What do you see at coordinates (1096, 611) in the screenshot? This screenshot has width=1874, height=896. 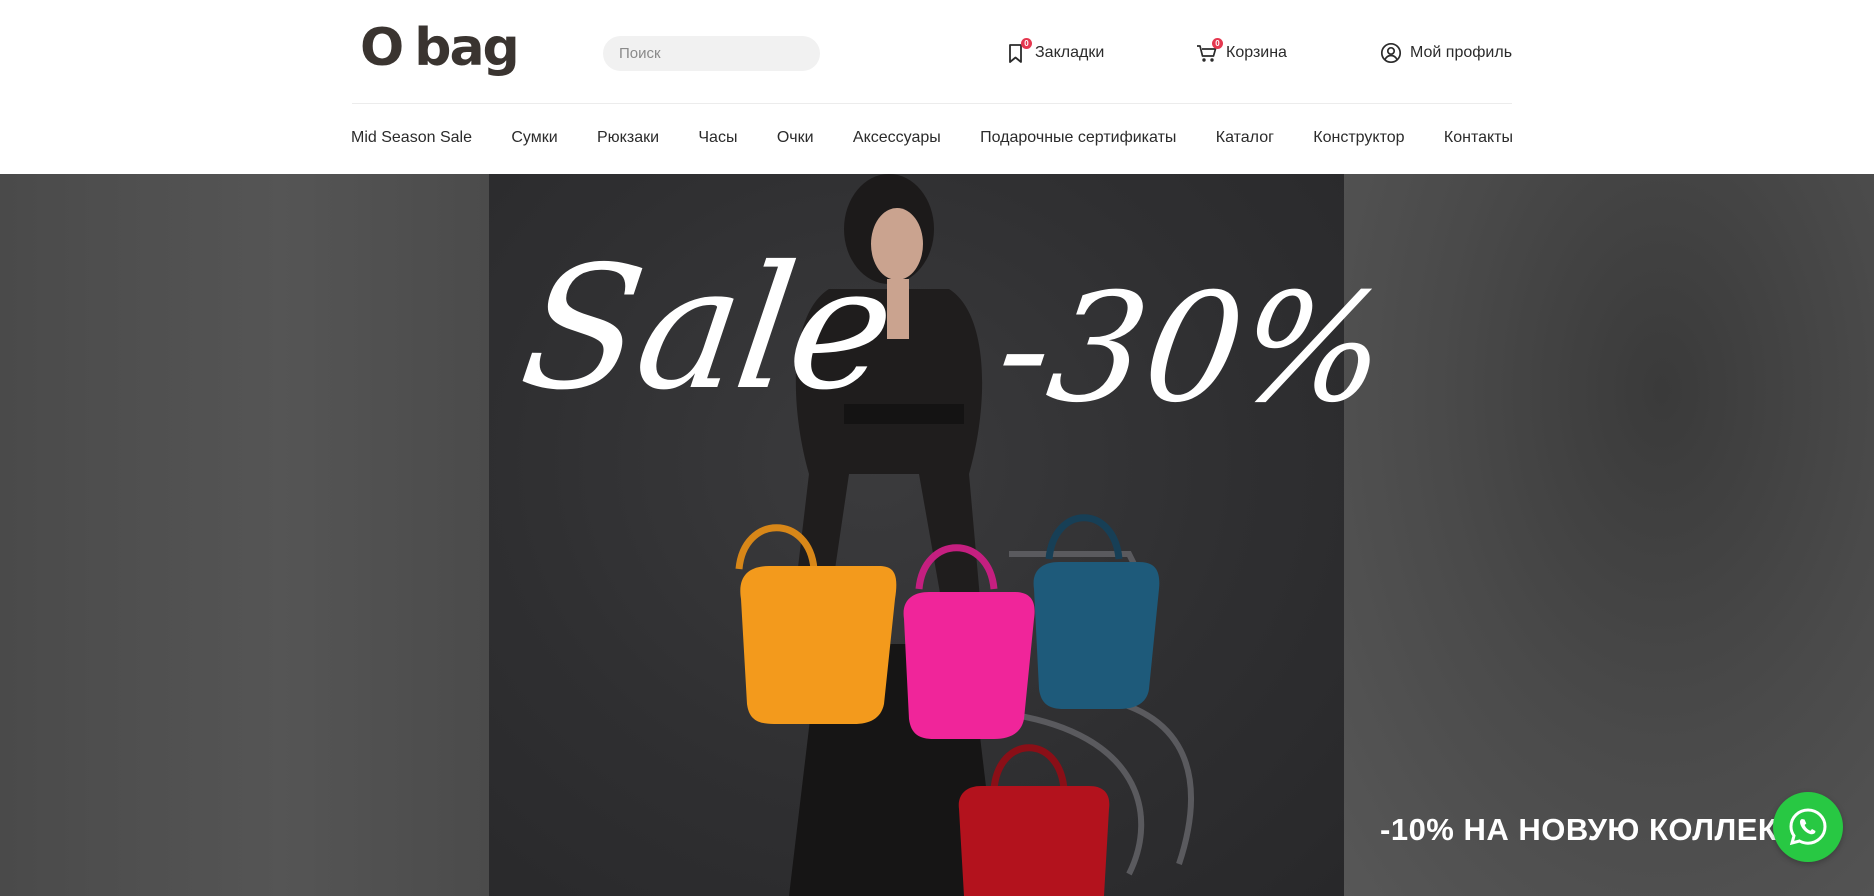 I see `blue-bag` at bounding box center [1096, 611].